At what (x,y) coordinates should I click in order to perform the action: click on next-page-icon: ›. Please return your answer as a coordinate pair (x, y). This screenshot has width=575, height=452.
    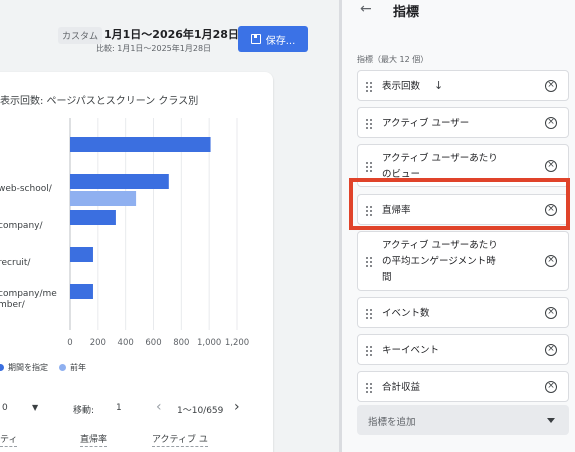
    Looking at the image, I should click on (237, 407).